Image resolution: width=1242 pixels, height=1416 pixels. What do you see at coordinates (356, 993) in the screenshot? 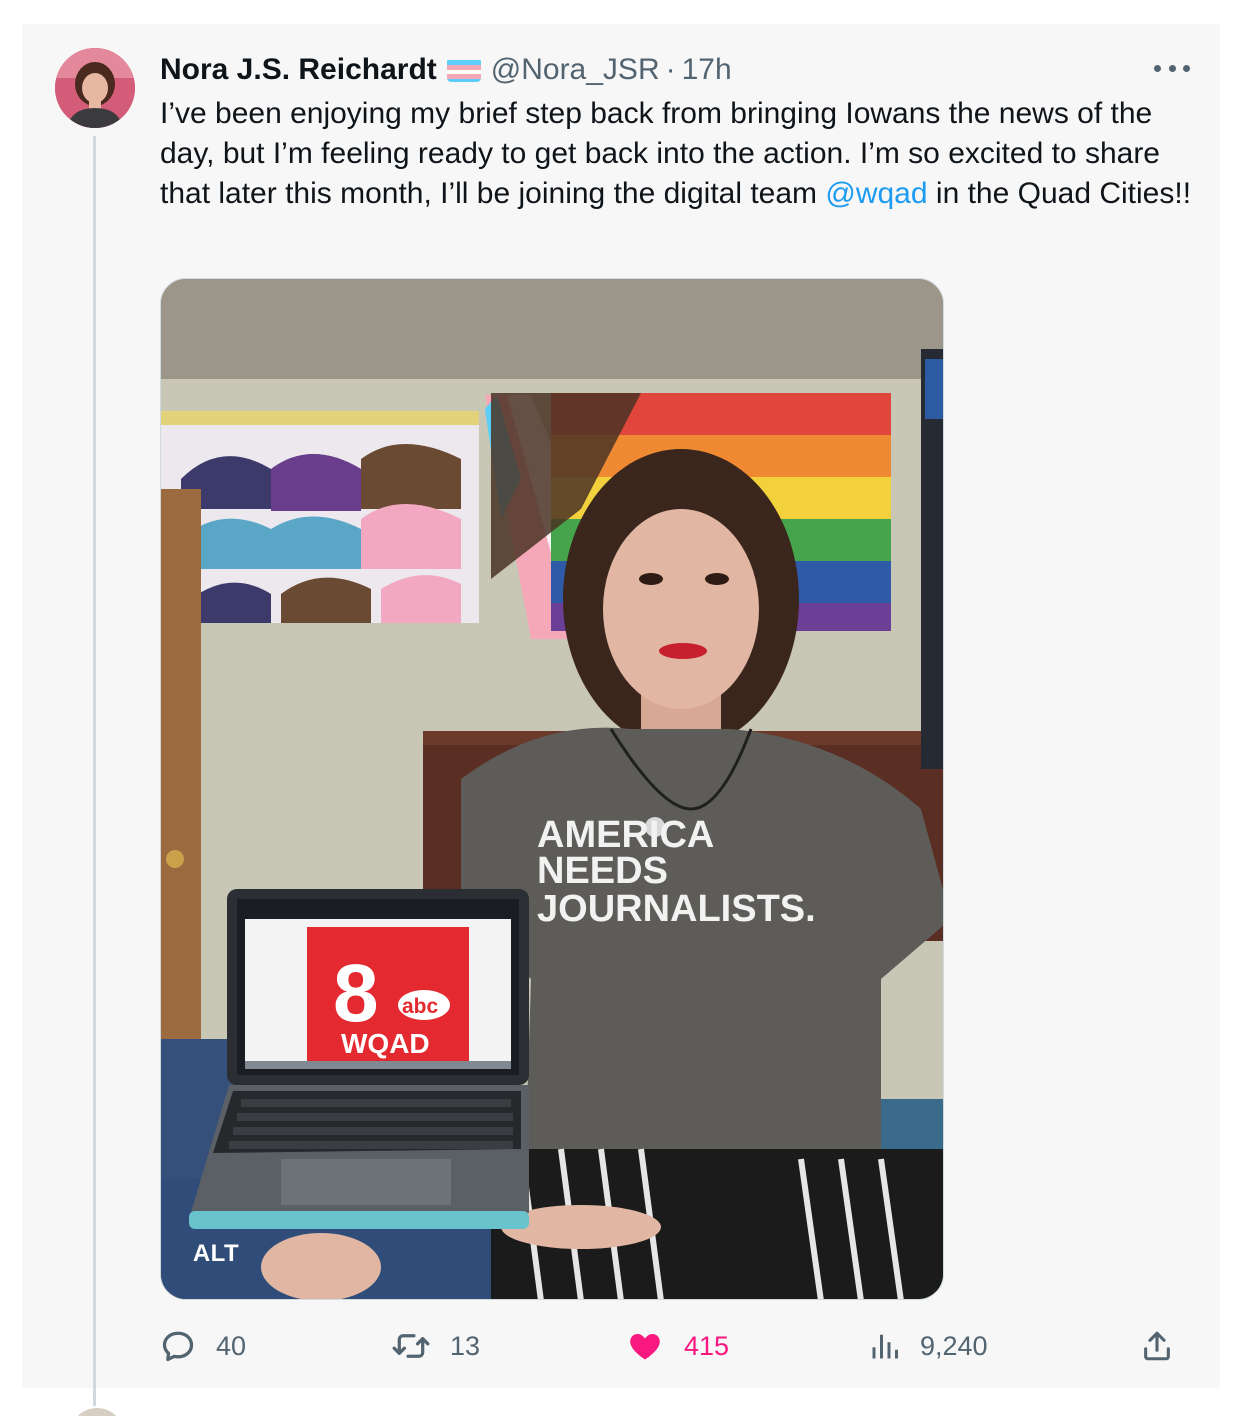
I see `screen-logo-number: 8` at bounding box center [356, 993].